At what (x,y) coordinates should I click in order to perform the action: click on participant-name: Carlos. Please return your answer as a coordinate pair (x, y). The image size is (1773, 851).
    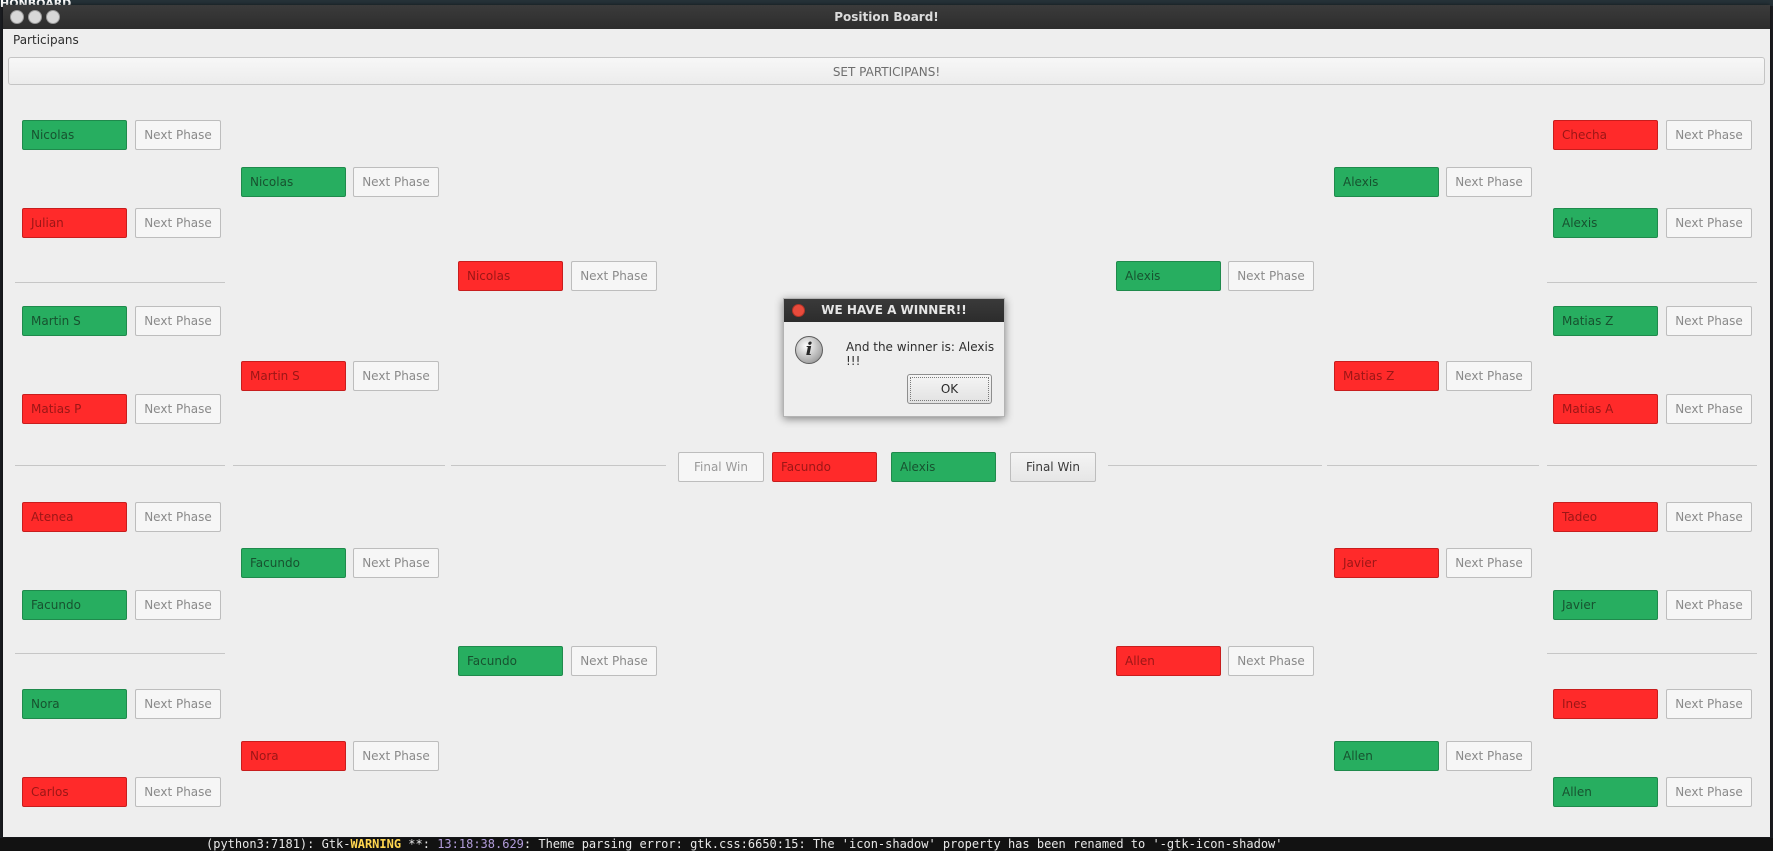
    Looking at the image, I should click on (74, 792).